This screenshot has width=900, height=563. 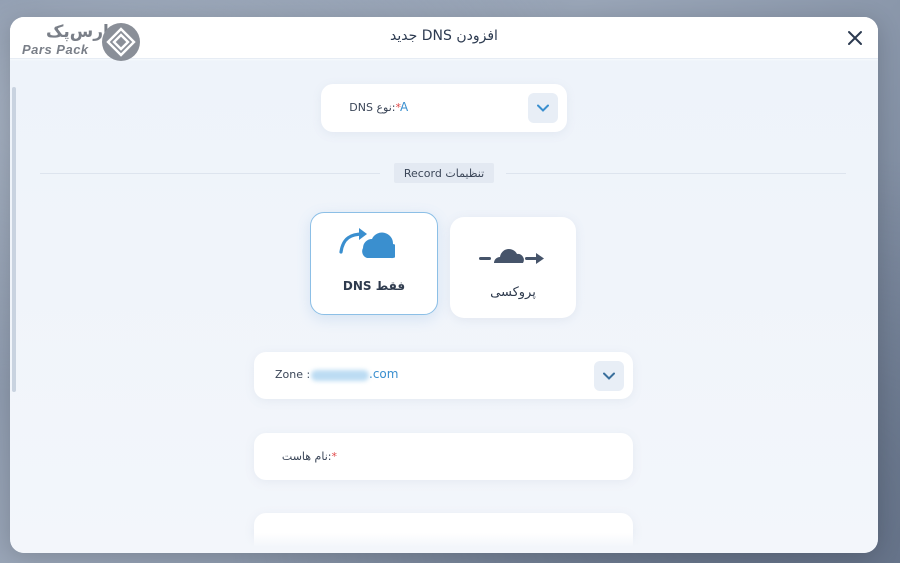 I want to click on close-icon, so click(x=855, y=38).